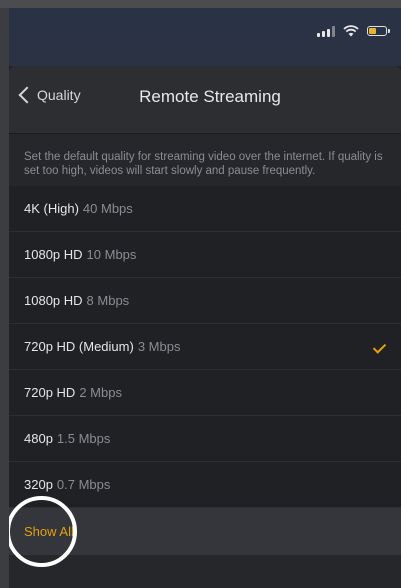  What do you see at coordinates (205, 531) in the screenshot?
I see `show-all-button: Show All` at bounding box center [205, 531].